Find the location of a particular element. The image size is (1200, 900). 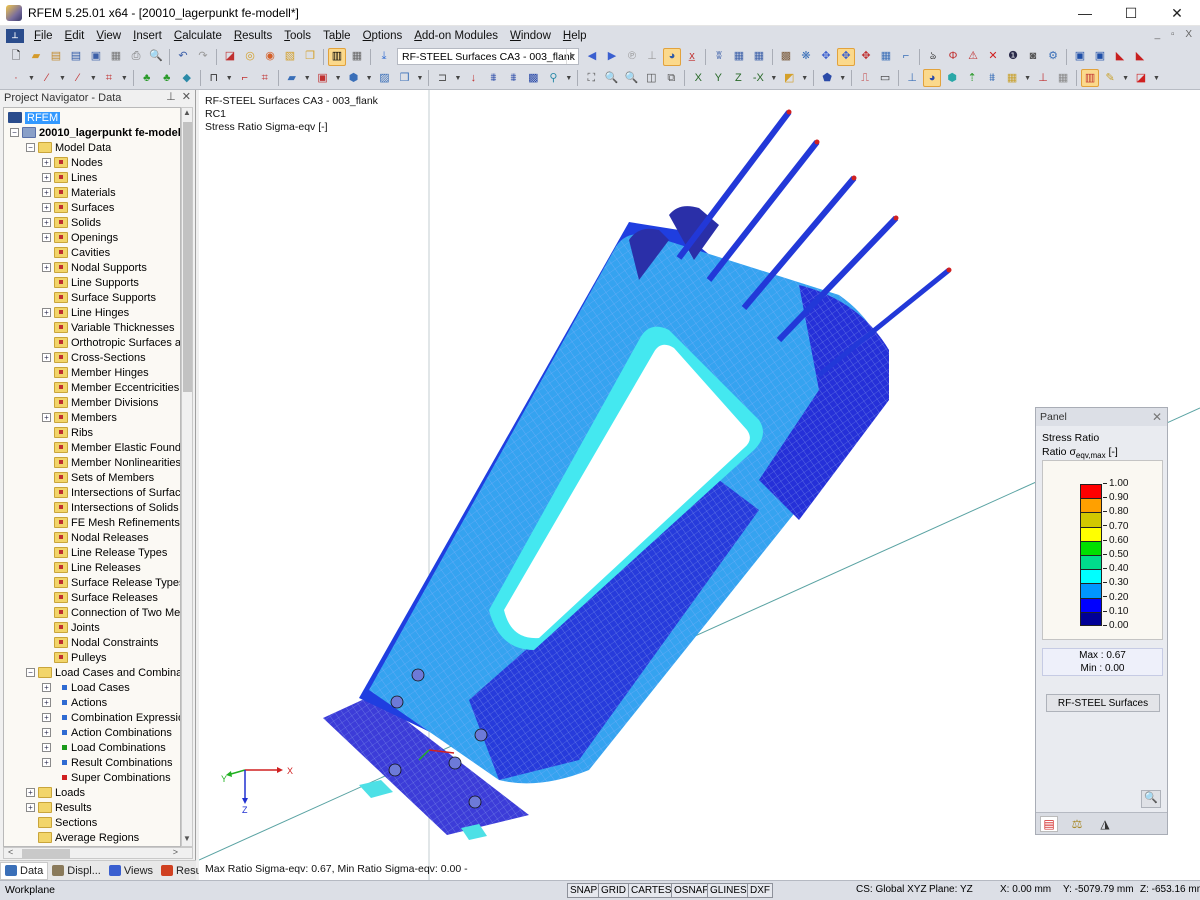

dxf-toggle: DXF is located at coordinates (760, 890).